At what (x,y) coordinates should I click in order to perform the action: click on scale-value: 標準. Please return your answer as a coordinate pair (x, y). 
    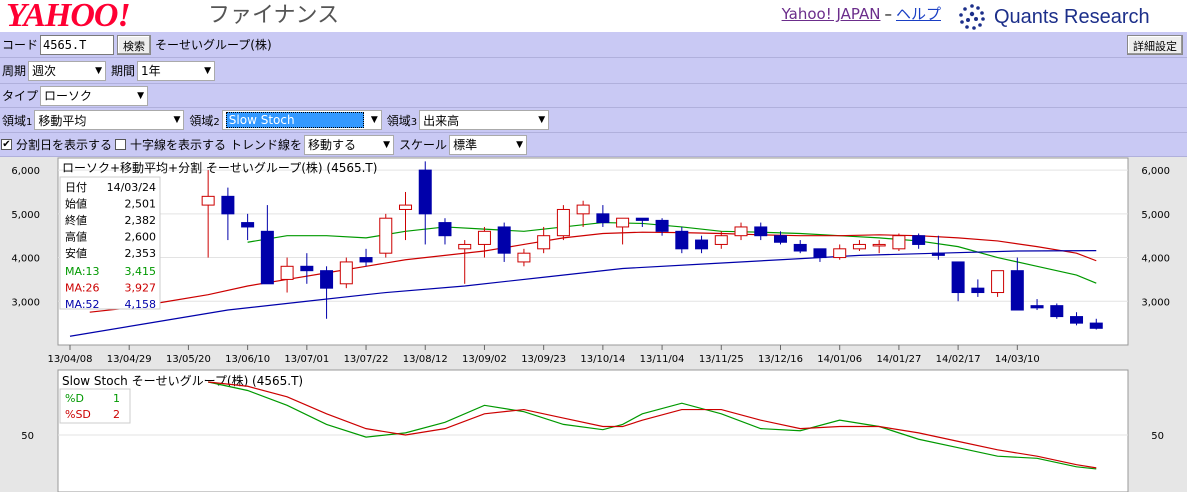
    Looking at the image, I should click on (465, 145).